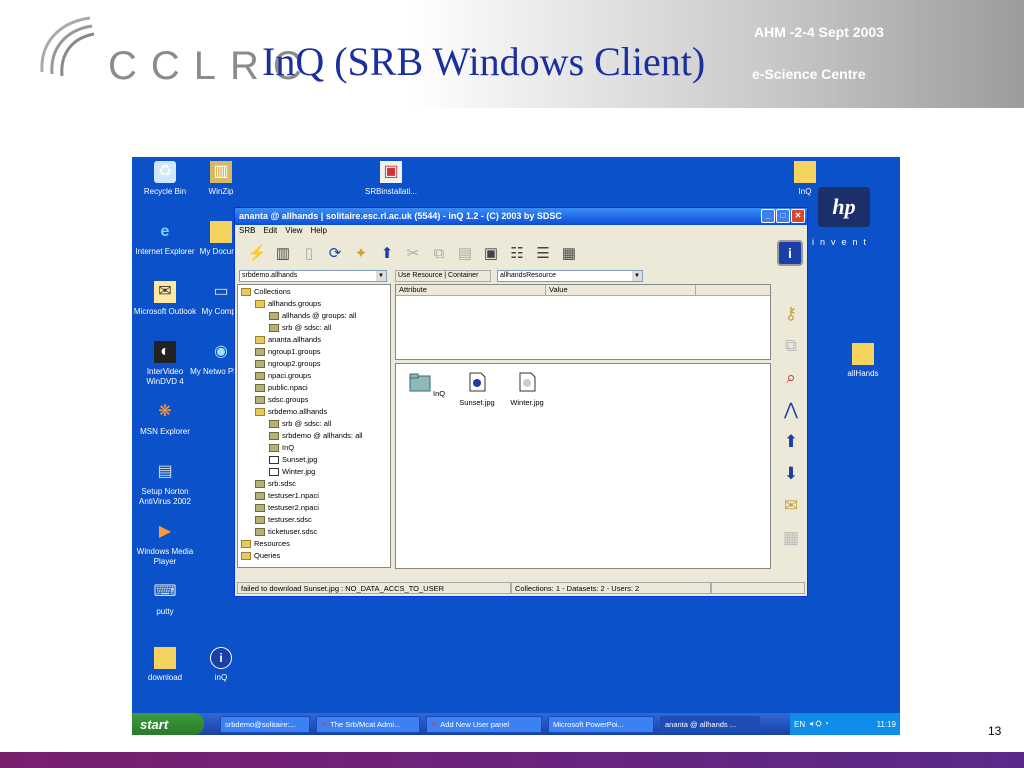 The width and height of the screenshot is (1024, 768). What do you see at coordinates (791, 314) in the screenshot?
I see `key-icon: ⚷` at bounding box center [791, 314].